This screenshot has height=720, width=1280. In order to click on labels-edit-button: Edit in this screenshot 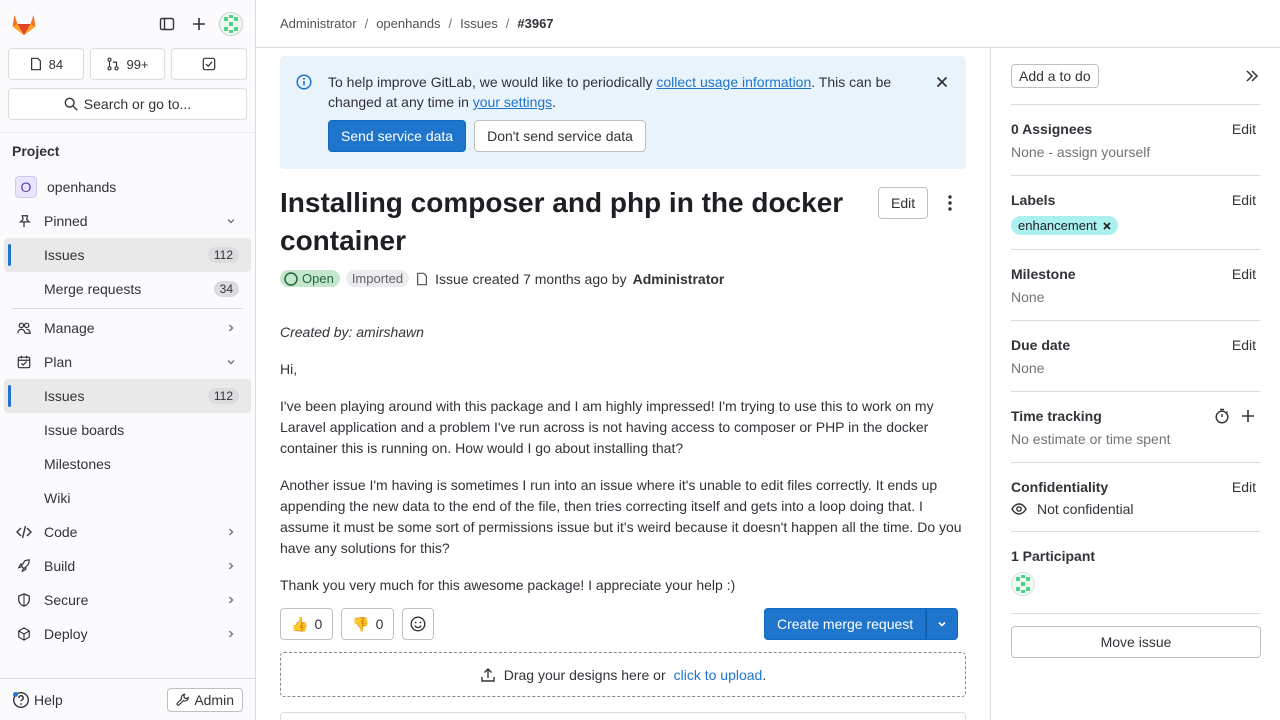, I will do `click(1246, 200)`.